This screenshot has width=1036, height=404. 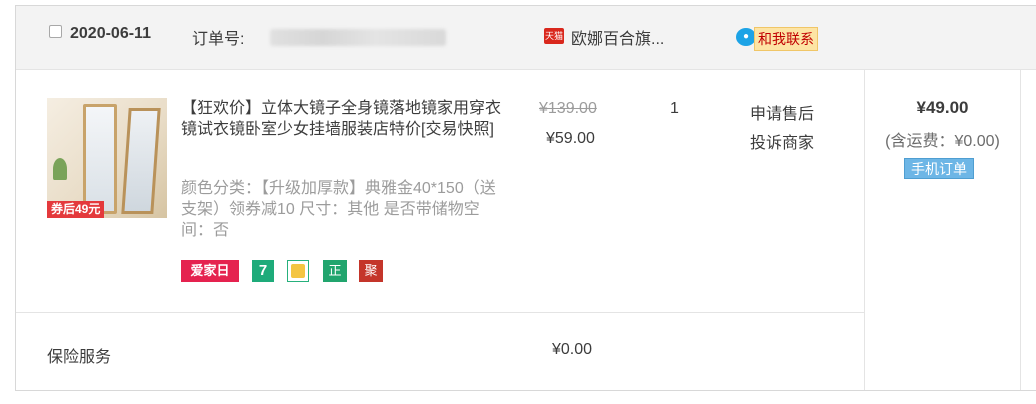 I want to click on mobile-order-badge: 手机订单, so click(x=939, y=168).